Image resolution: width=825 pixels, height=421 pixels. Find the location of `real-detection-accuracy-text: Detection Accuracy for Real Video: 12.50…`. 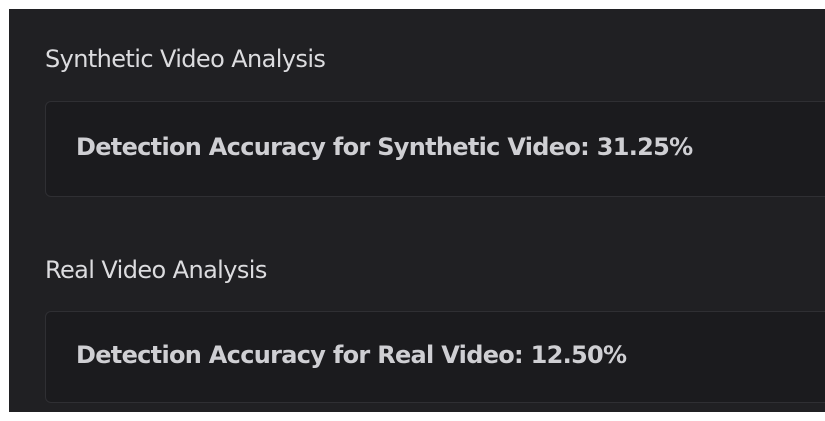

real-detection-accuracy-text: Detection Accuracy for Real Video: 12.50… is located at coordinates (351, 355).